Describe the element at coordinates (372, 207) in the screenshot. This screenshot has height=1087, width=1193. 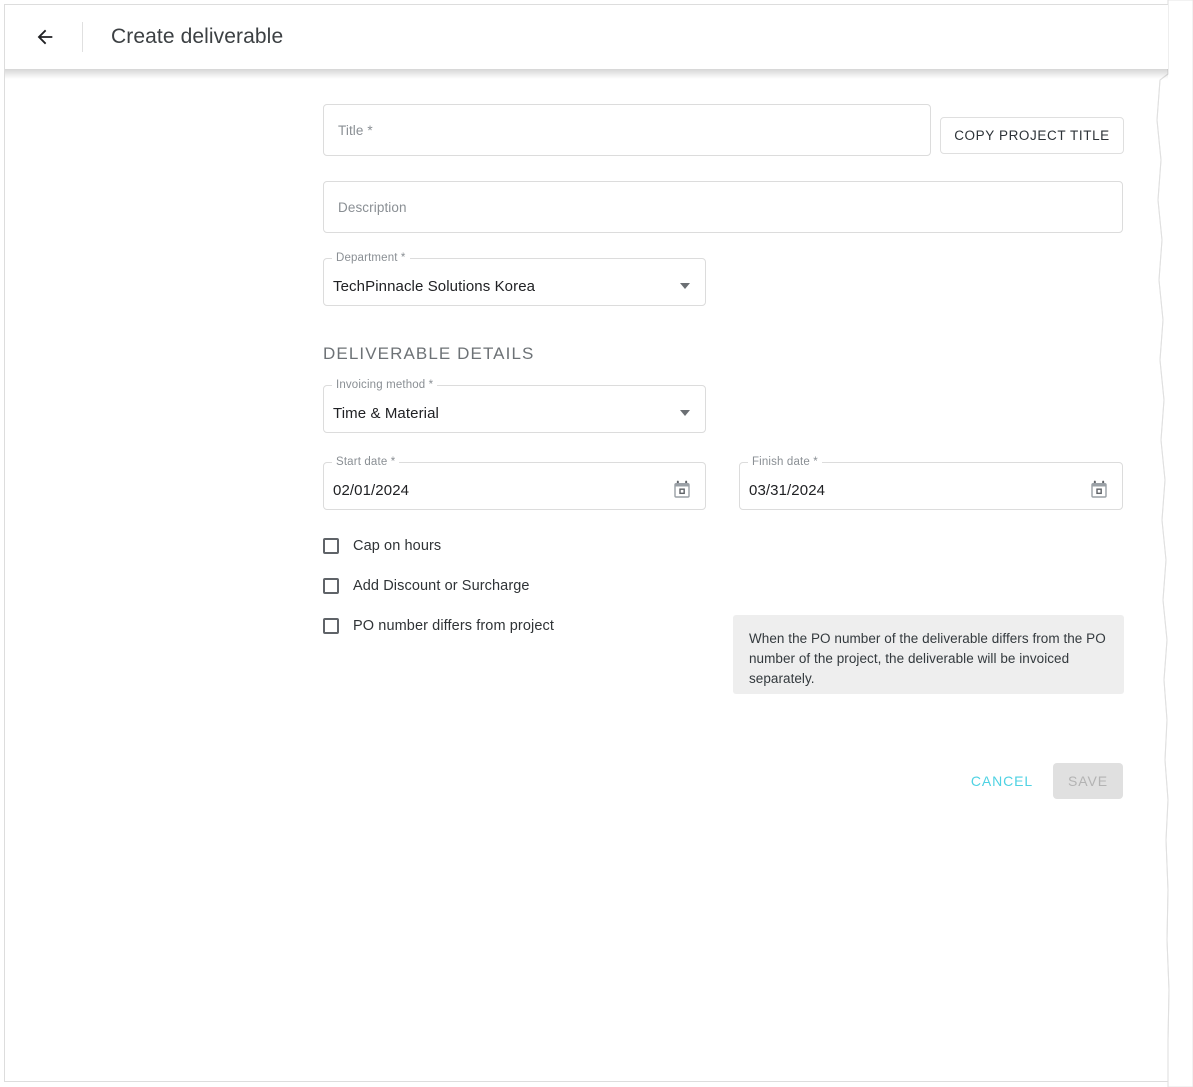
I see `description-input-placeholder: Description` at that location.